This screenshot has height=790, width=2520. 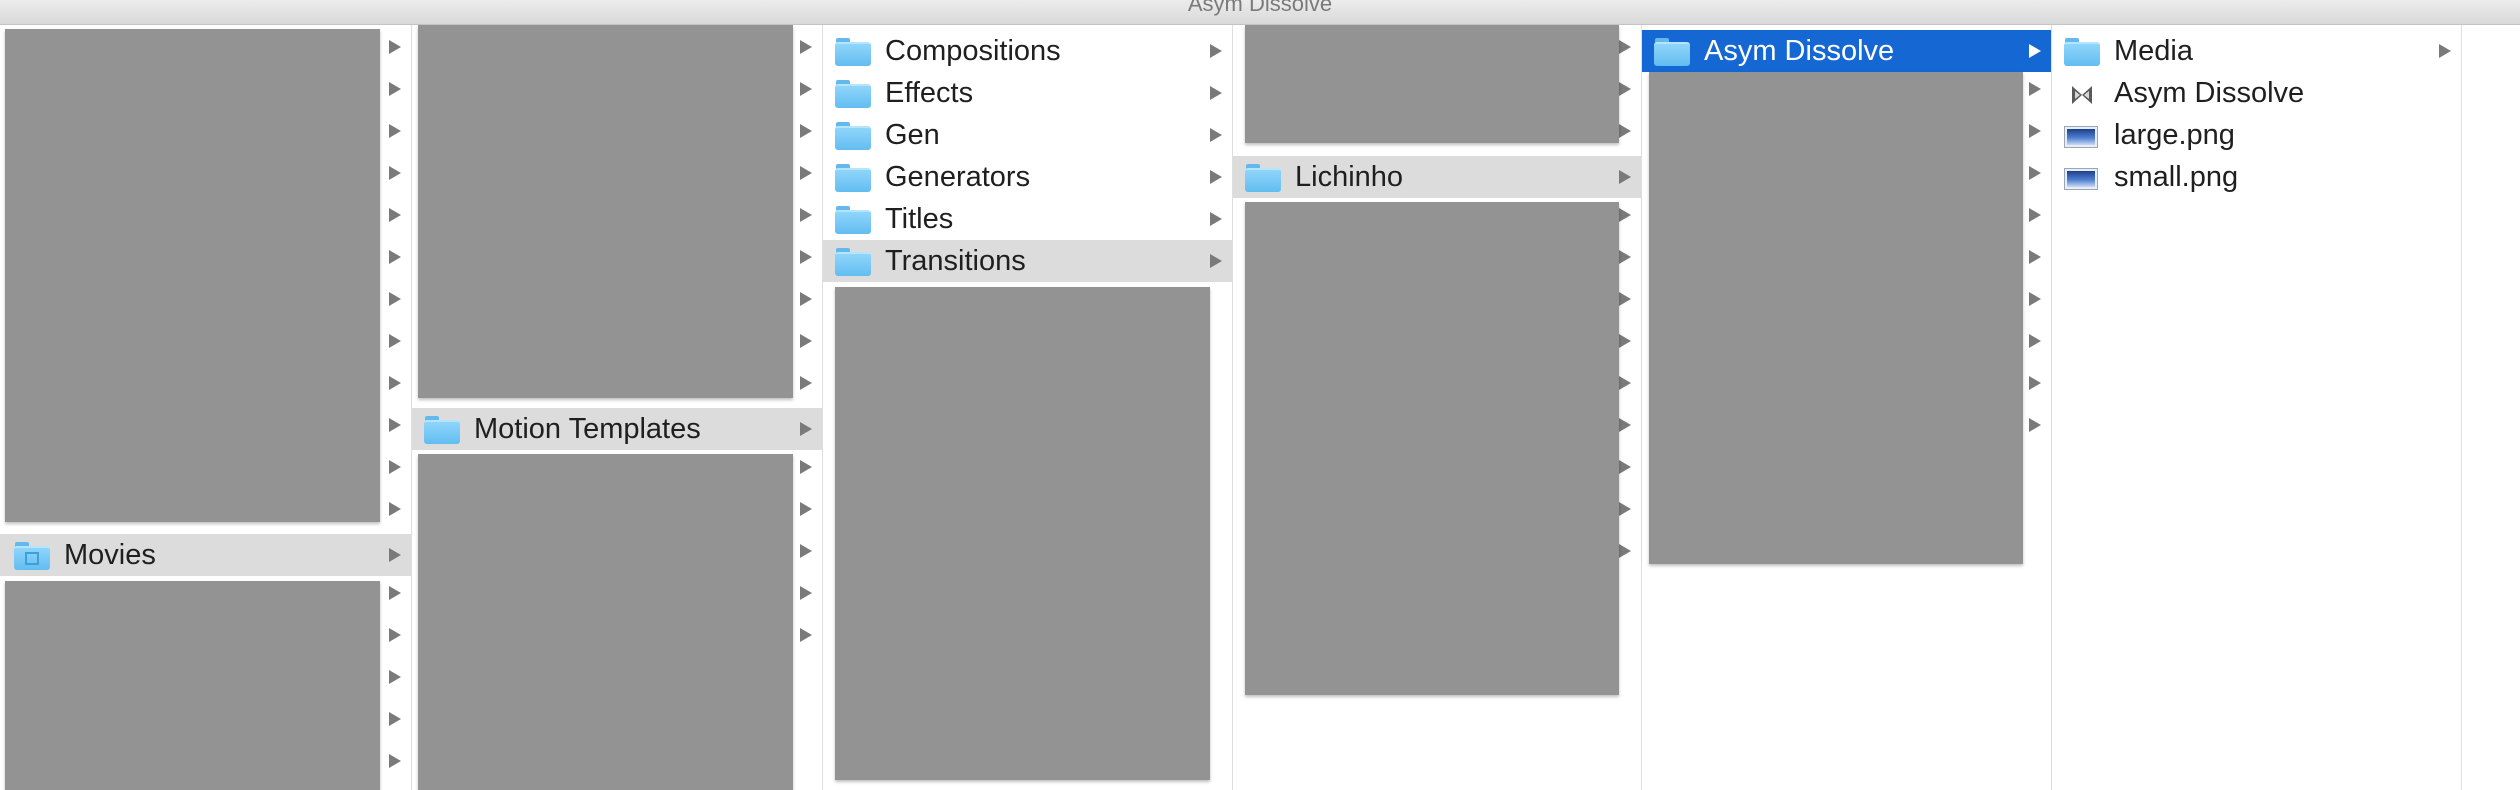 What do you see at coordinates (1799, 51) in the screenshot?
I see `list-item-label: Asym Dissolve` at bounding box center [1799, 51].